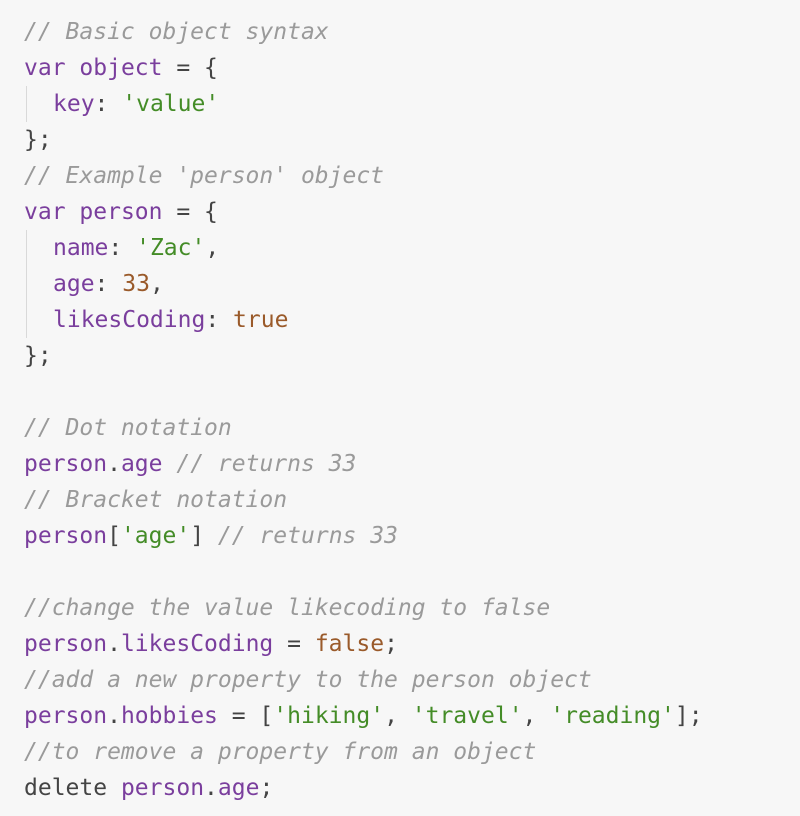 Image resolution: width=800 pixels, height=816 pixels. What do you see at coordinates (204, 176) in the screenshot?
I see `code-token-comment: // Example 'person' object` at bounding box center [204, 176].